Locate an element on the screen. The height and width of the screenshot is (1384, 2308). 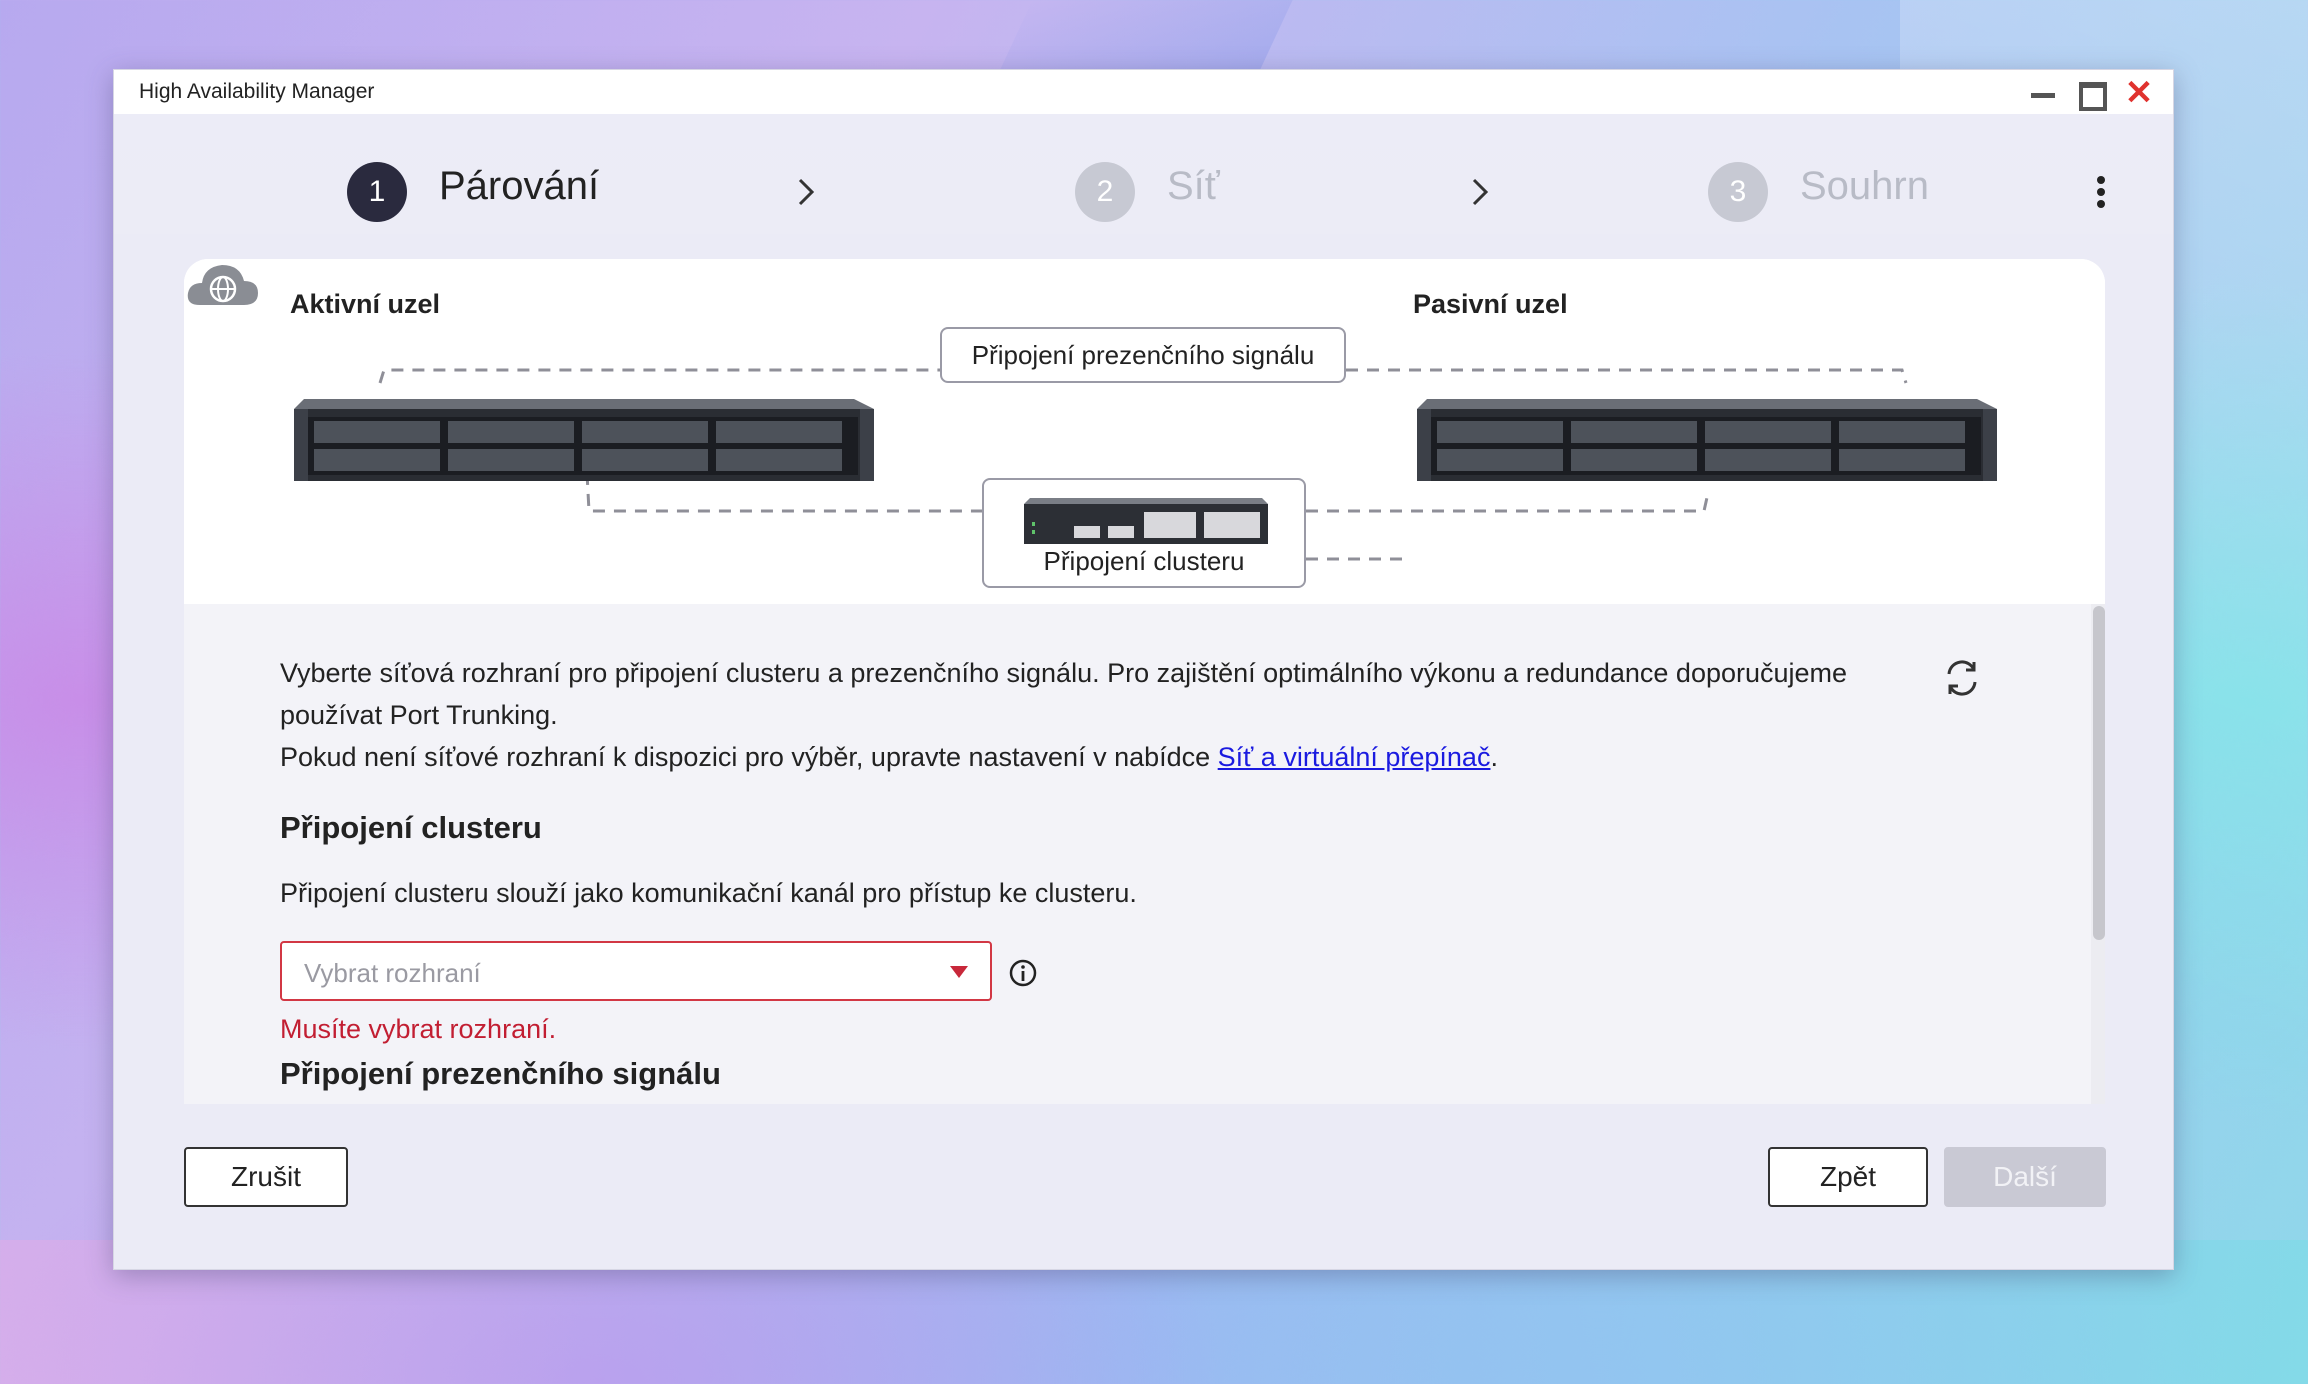
network-switch-link: Síť a virtuální přepínač is located at coordinates (1354, 757).